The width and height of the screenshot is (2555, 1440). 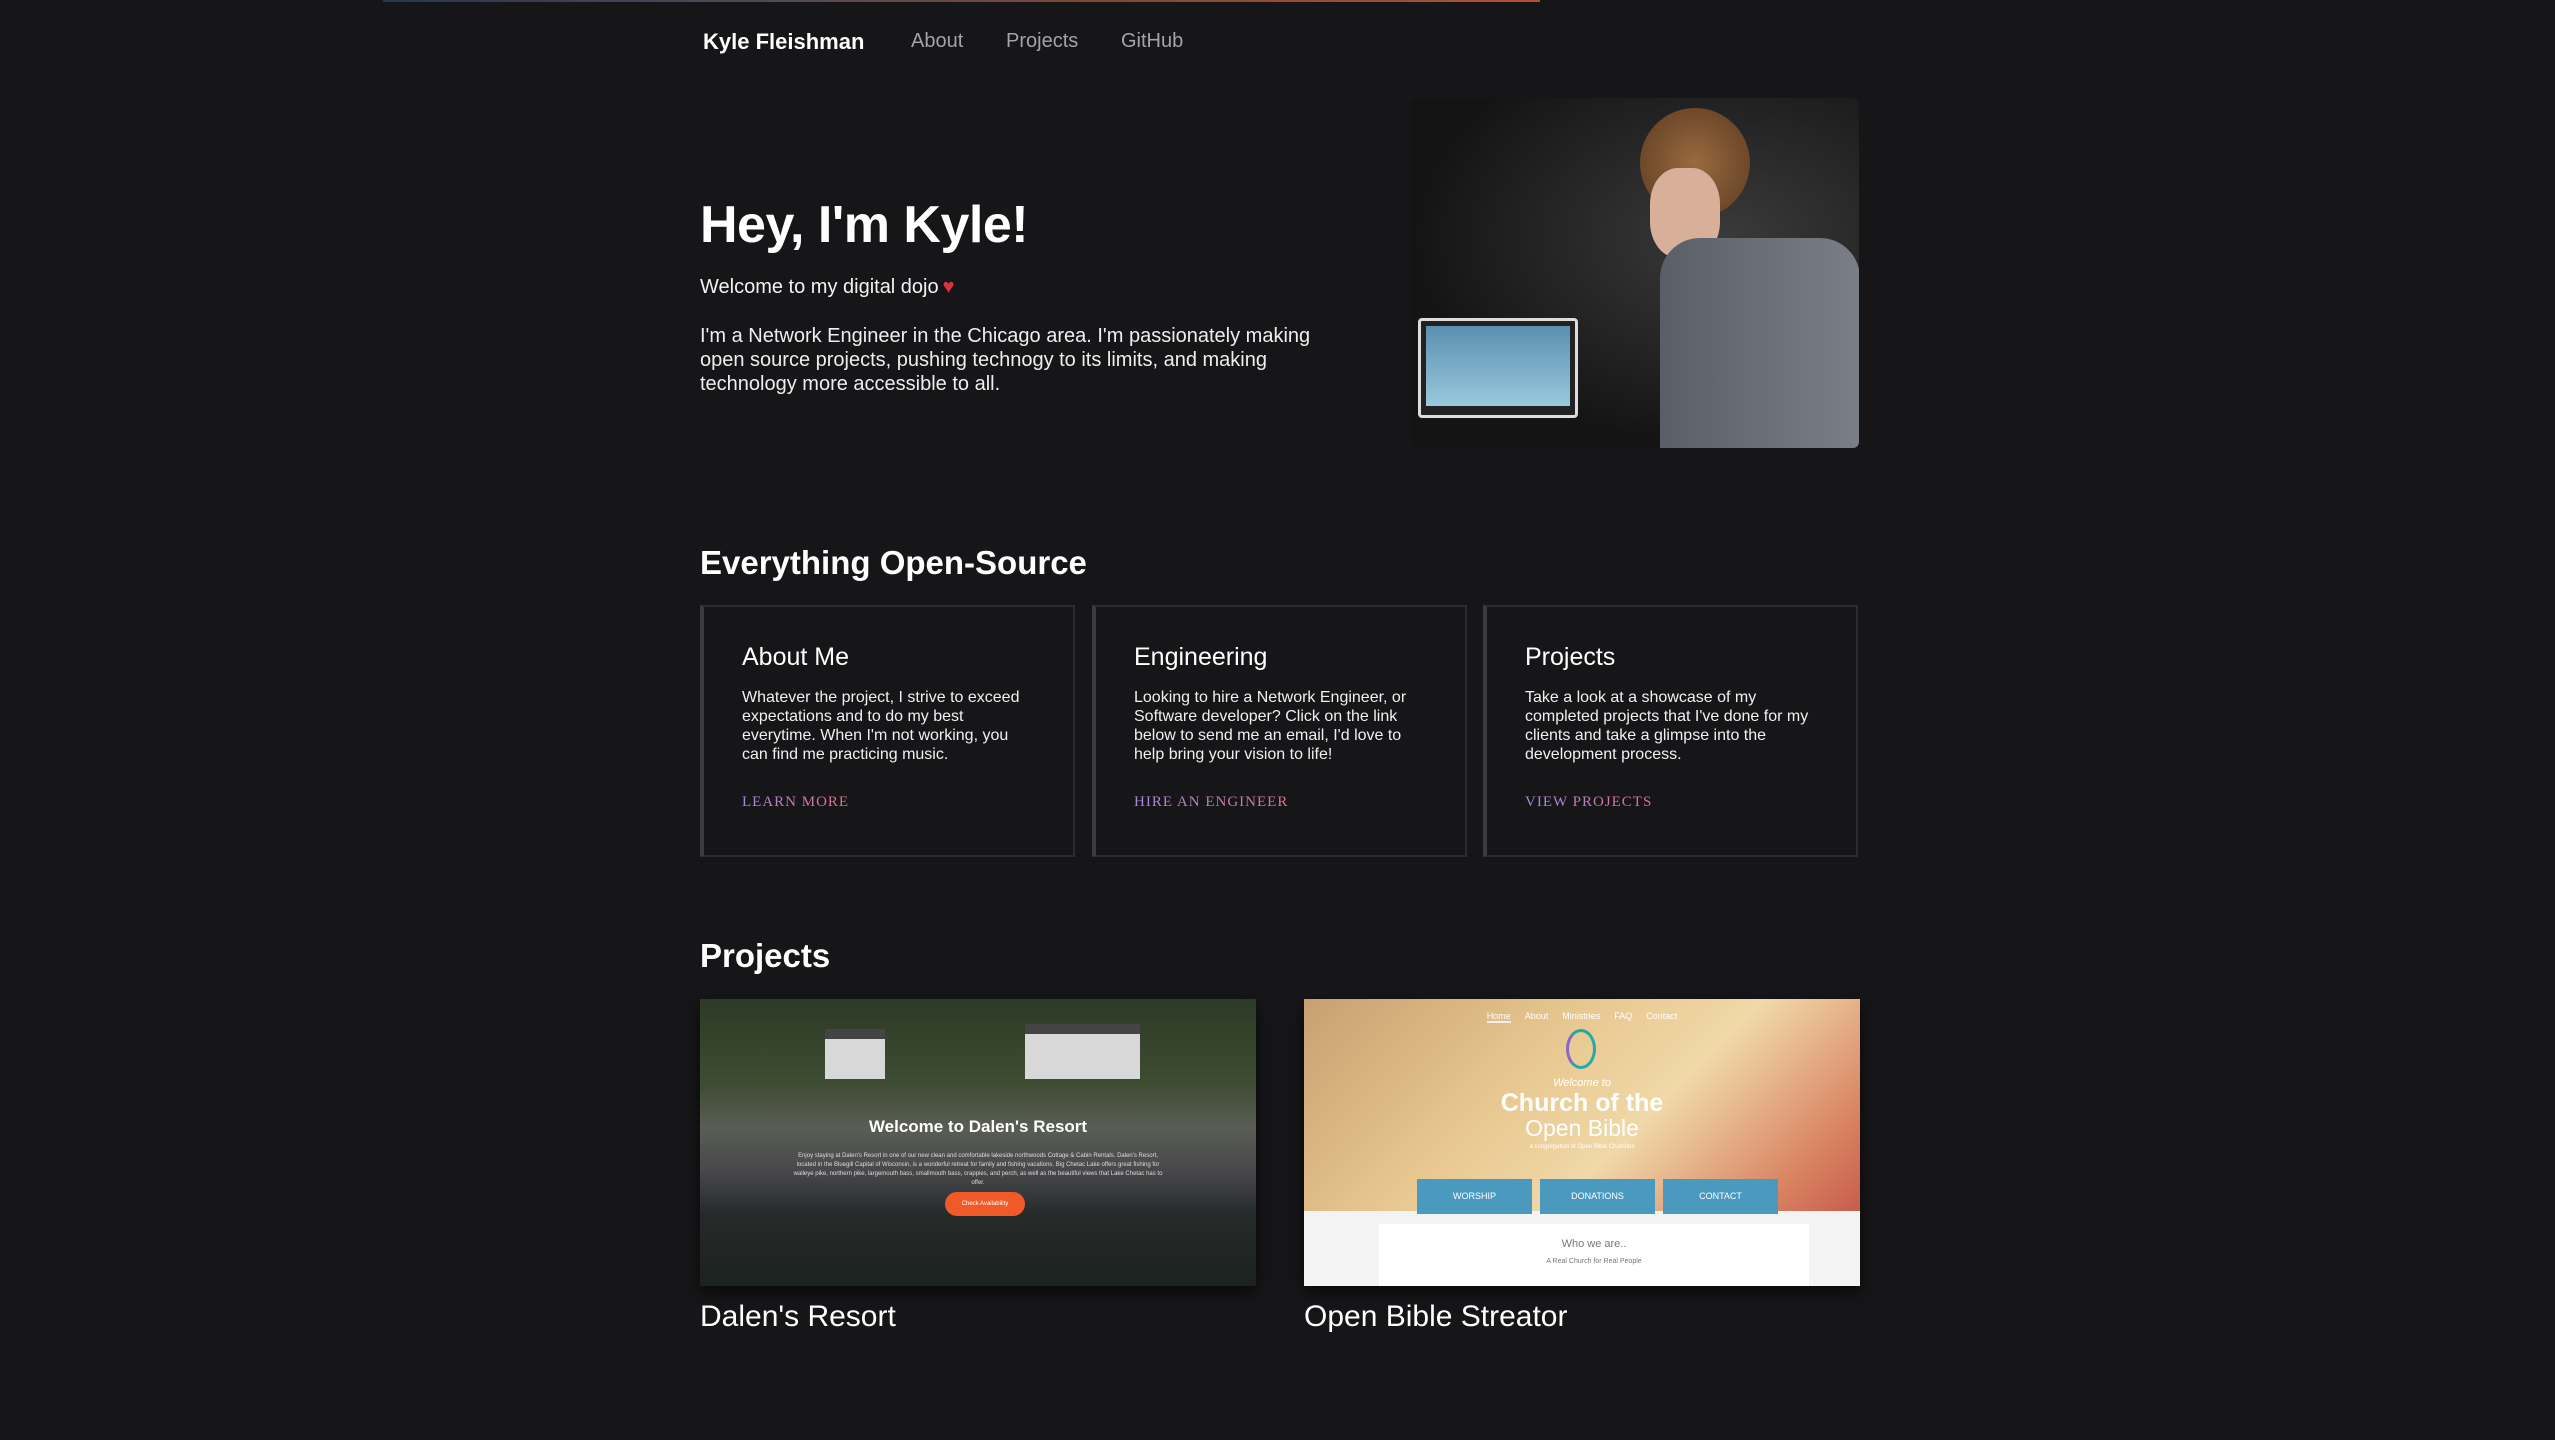 I want to click on shot-contact-button: CONTACT, so click(x=1720, y=1196).